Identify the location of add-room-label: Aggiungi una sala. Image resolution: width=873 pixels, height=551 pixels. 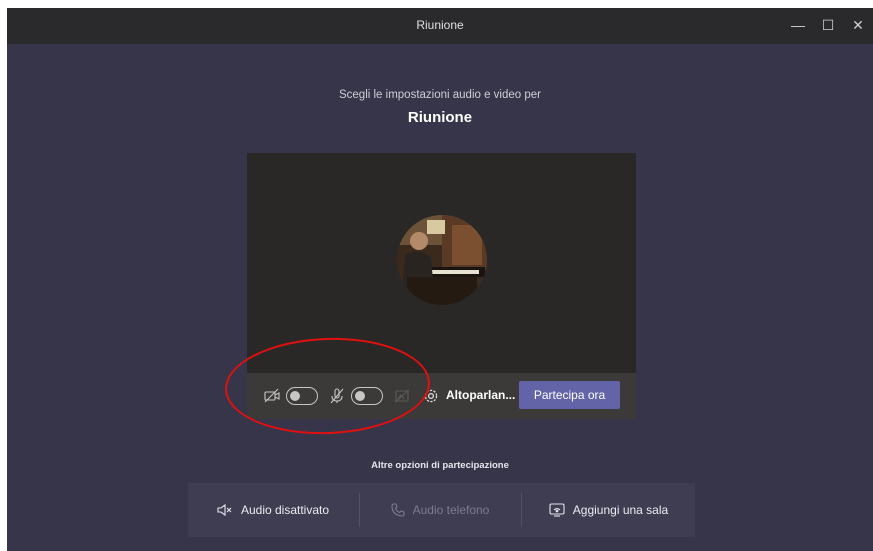
(620, 510).